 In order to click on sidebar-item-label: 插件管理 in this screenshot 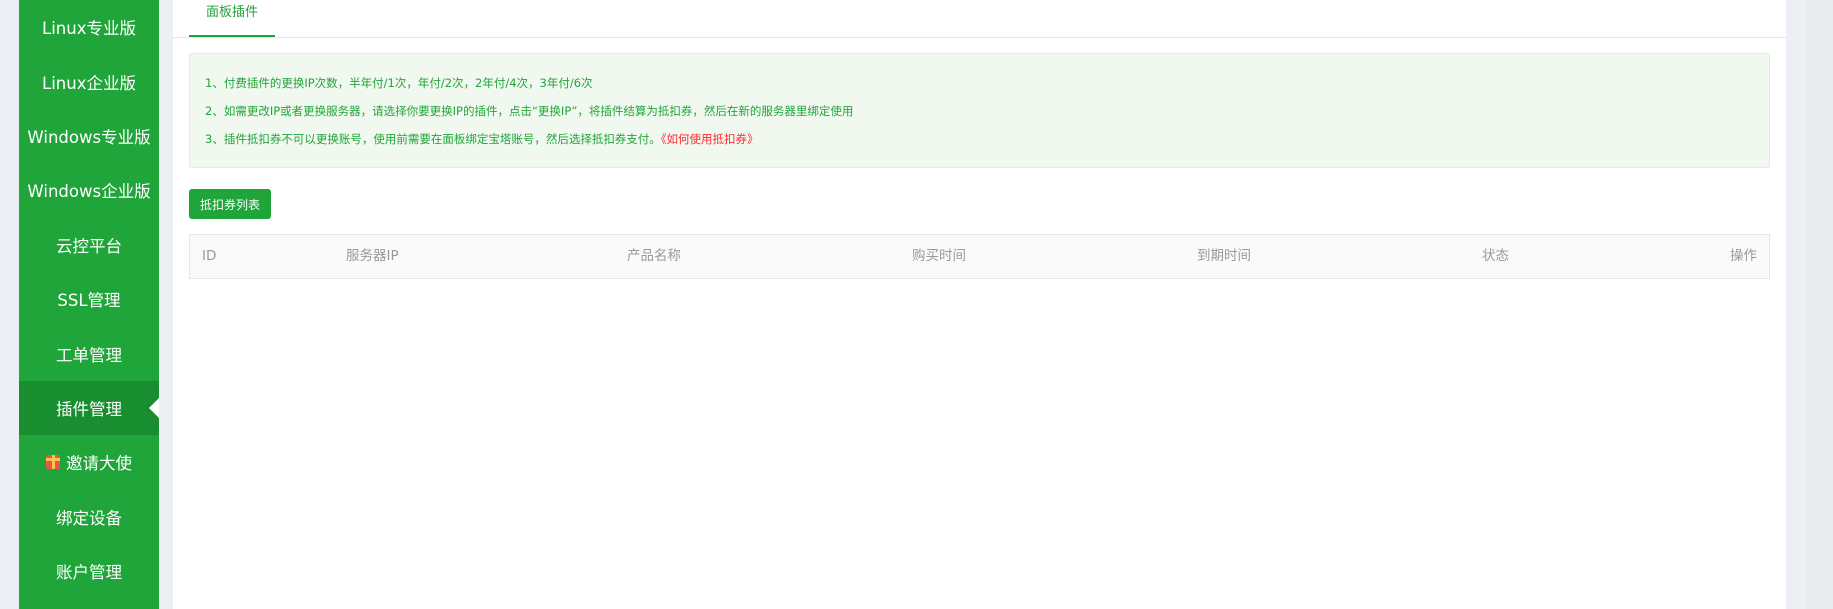, I will do `click(89, 409)`.